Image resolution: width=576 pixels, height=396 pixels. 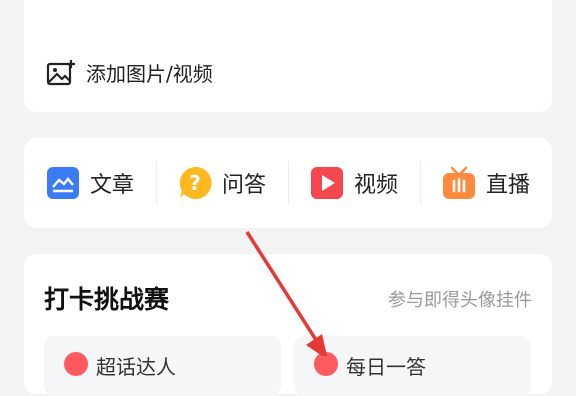 What do you see at coordinates (149, 74) in the screenshot?
I see `add-media-label: 添加图片/视频` at bounding box center [149, 74].